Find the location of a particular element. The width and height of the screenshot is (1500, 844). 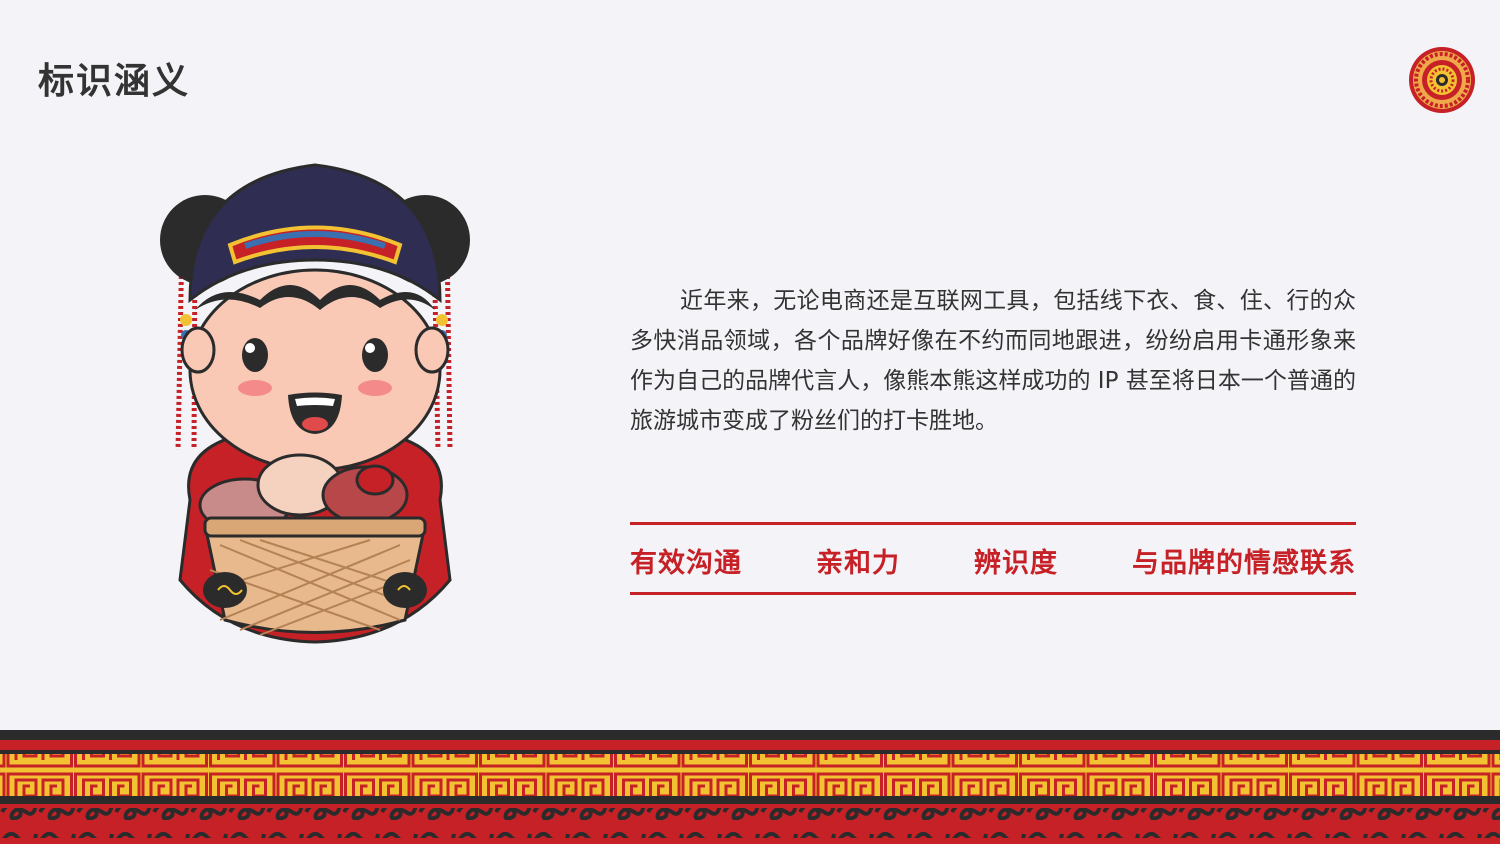

keyword-affinity: 亲和力 is located at coordinates (858, 563).